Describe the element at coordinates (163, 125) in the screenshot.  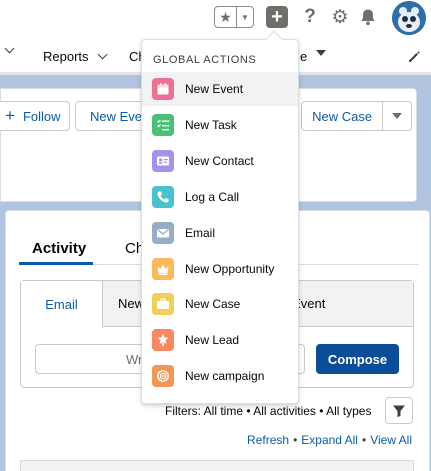
I see `task-icon` at that location.